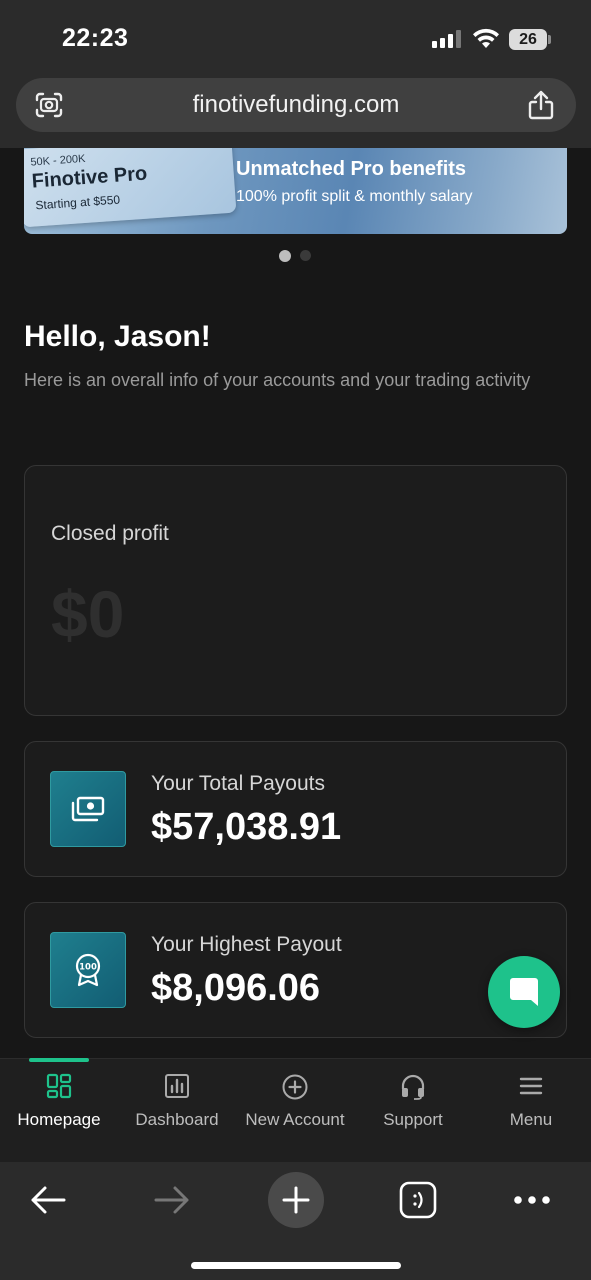  I want to click on hamburger-icon, so click(531, 1086).